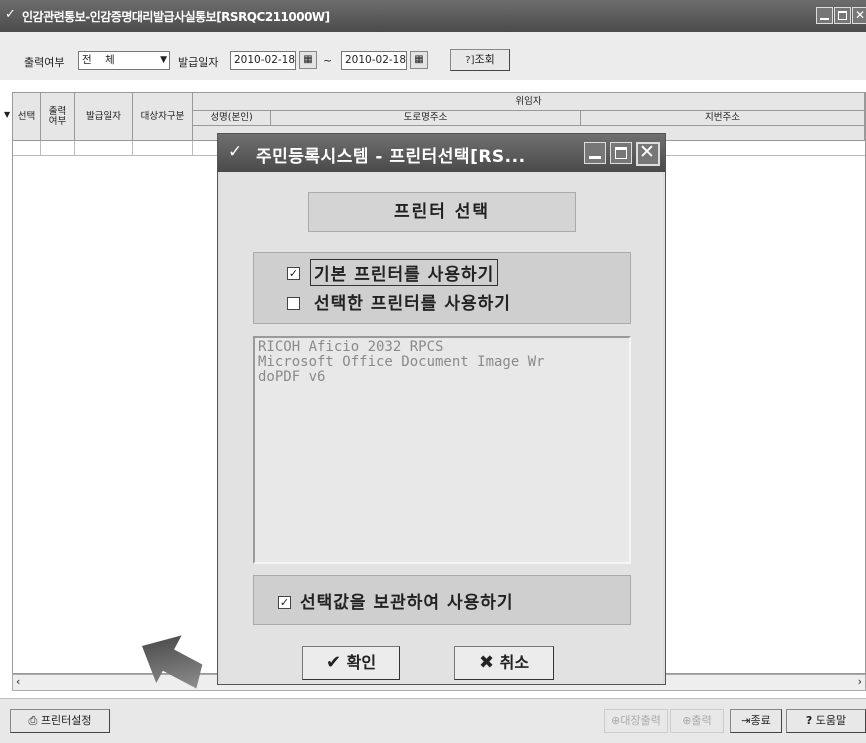 The image size is (866, 743). What do you see at coordinates (831, 720) in the screenshot?
I see `help-label: 도움말` at bounding box center [831, 720].